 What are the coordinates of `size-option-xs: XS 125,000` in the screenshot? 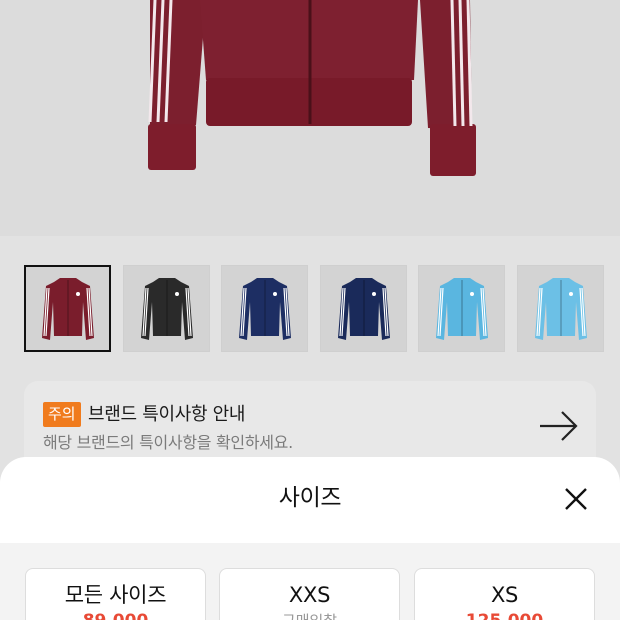 It's located at (504, 594).